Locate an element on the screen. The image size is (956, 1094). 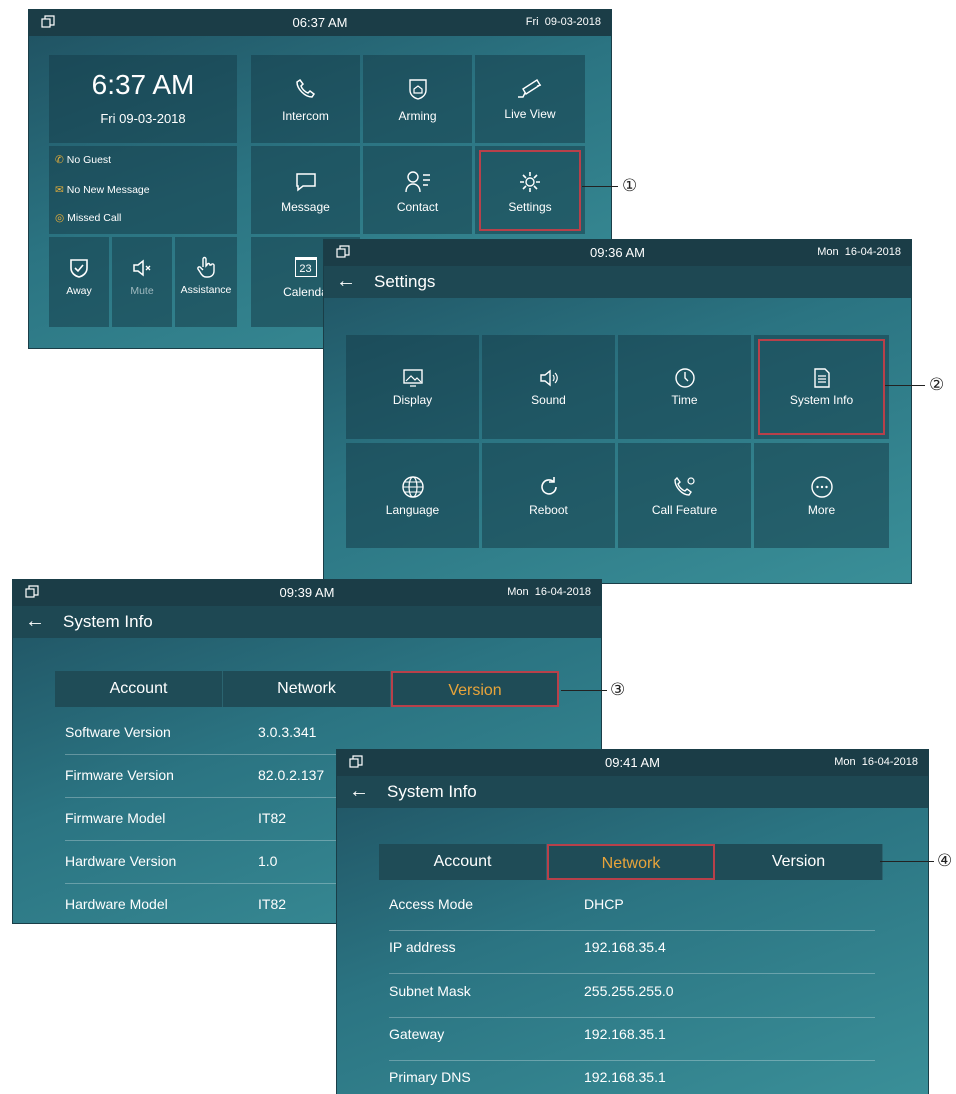
sound-tile: Sound is located at coordinates (548, 387).